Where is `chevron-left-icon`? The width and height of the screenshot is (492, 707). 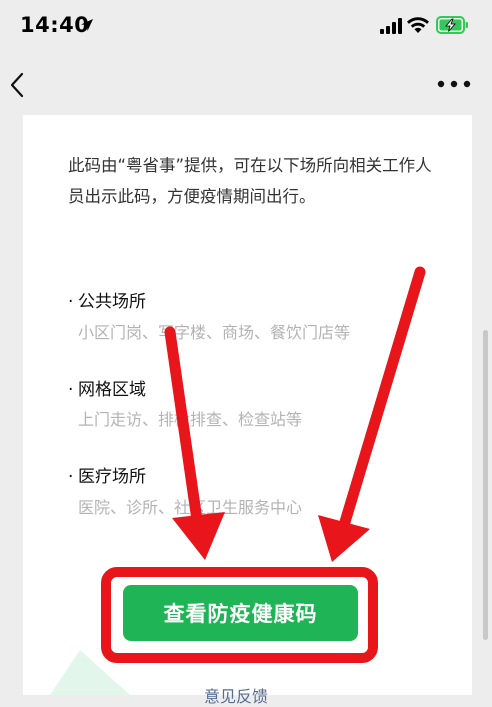
chevron-left-icon is located at coordinates (17, 85).